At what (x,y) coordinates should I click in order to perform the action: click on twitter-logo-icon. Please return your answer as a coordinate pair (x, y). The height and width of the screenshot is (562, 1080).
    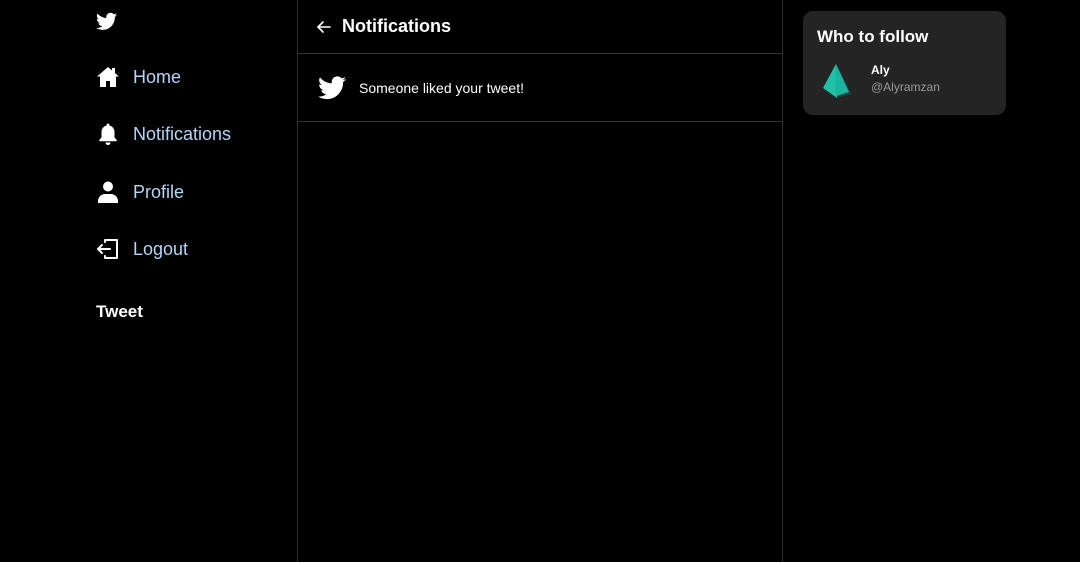
    Looking at the image, I should click on (106, 21).